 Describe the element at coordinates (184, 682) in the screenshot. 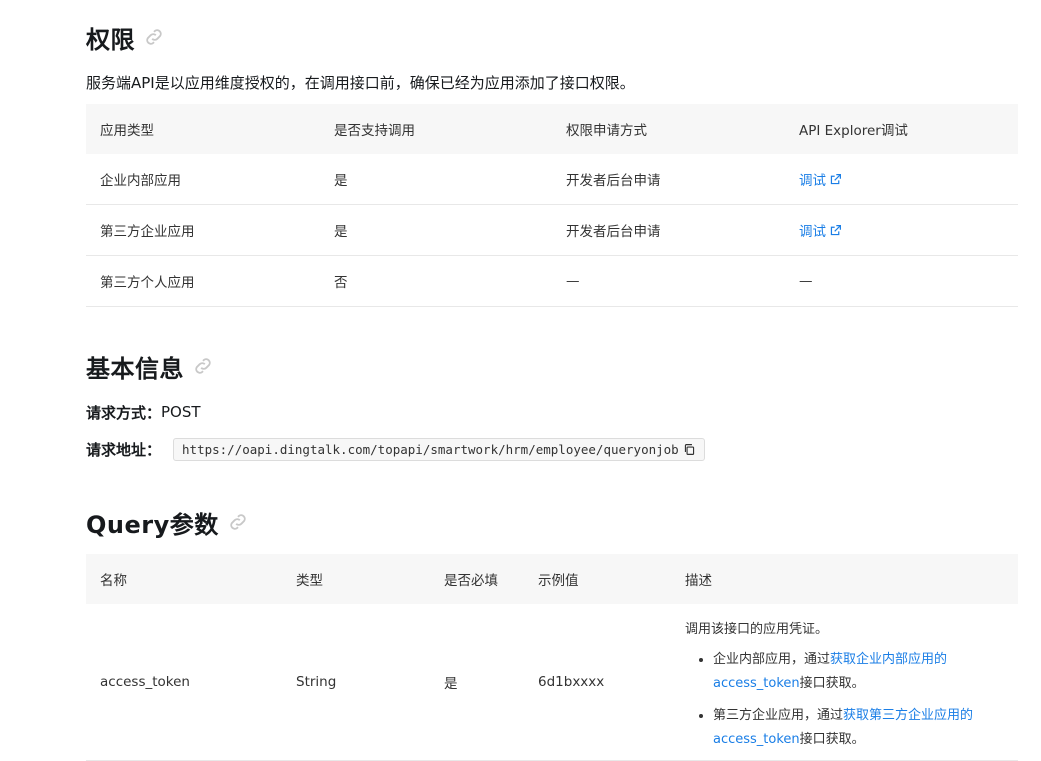

I see `cell-param-name: access_token` at that location.